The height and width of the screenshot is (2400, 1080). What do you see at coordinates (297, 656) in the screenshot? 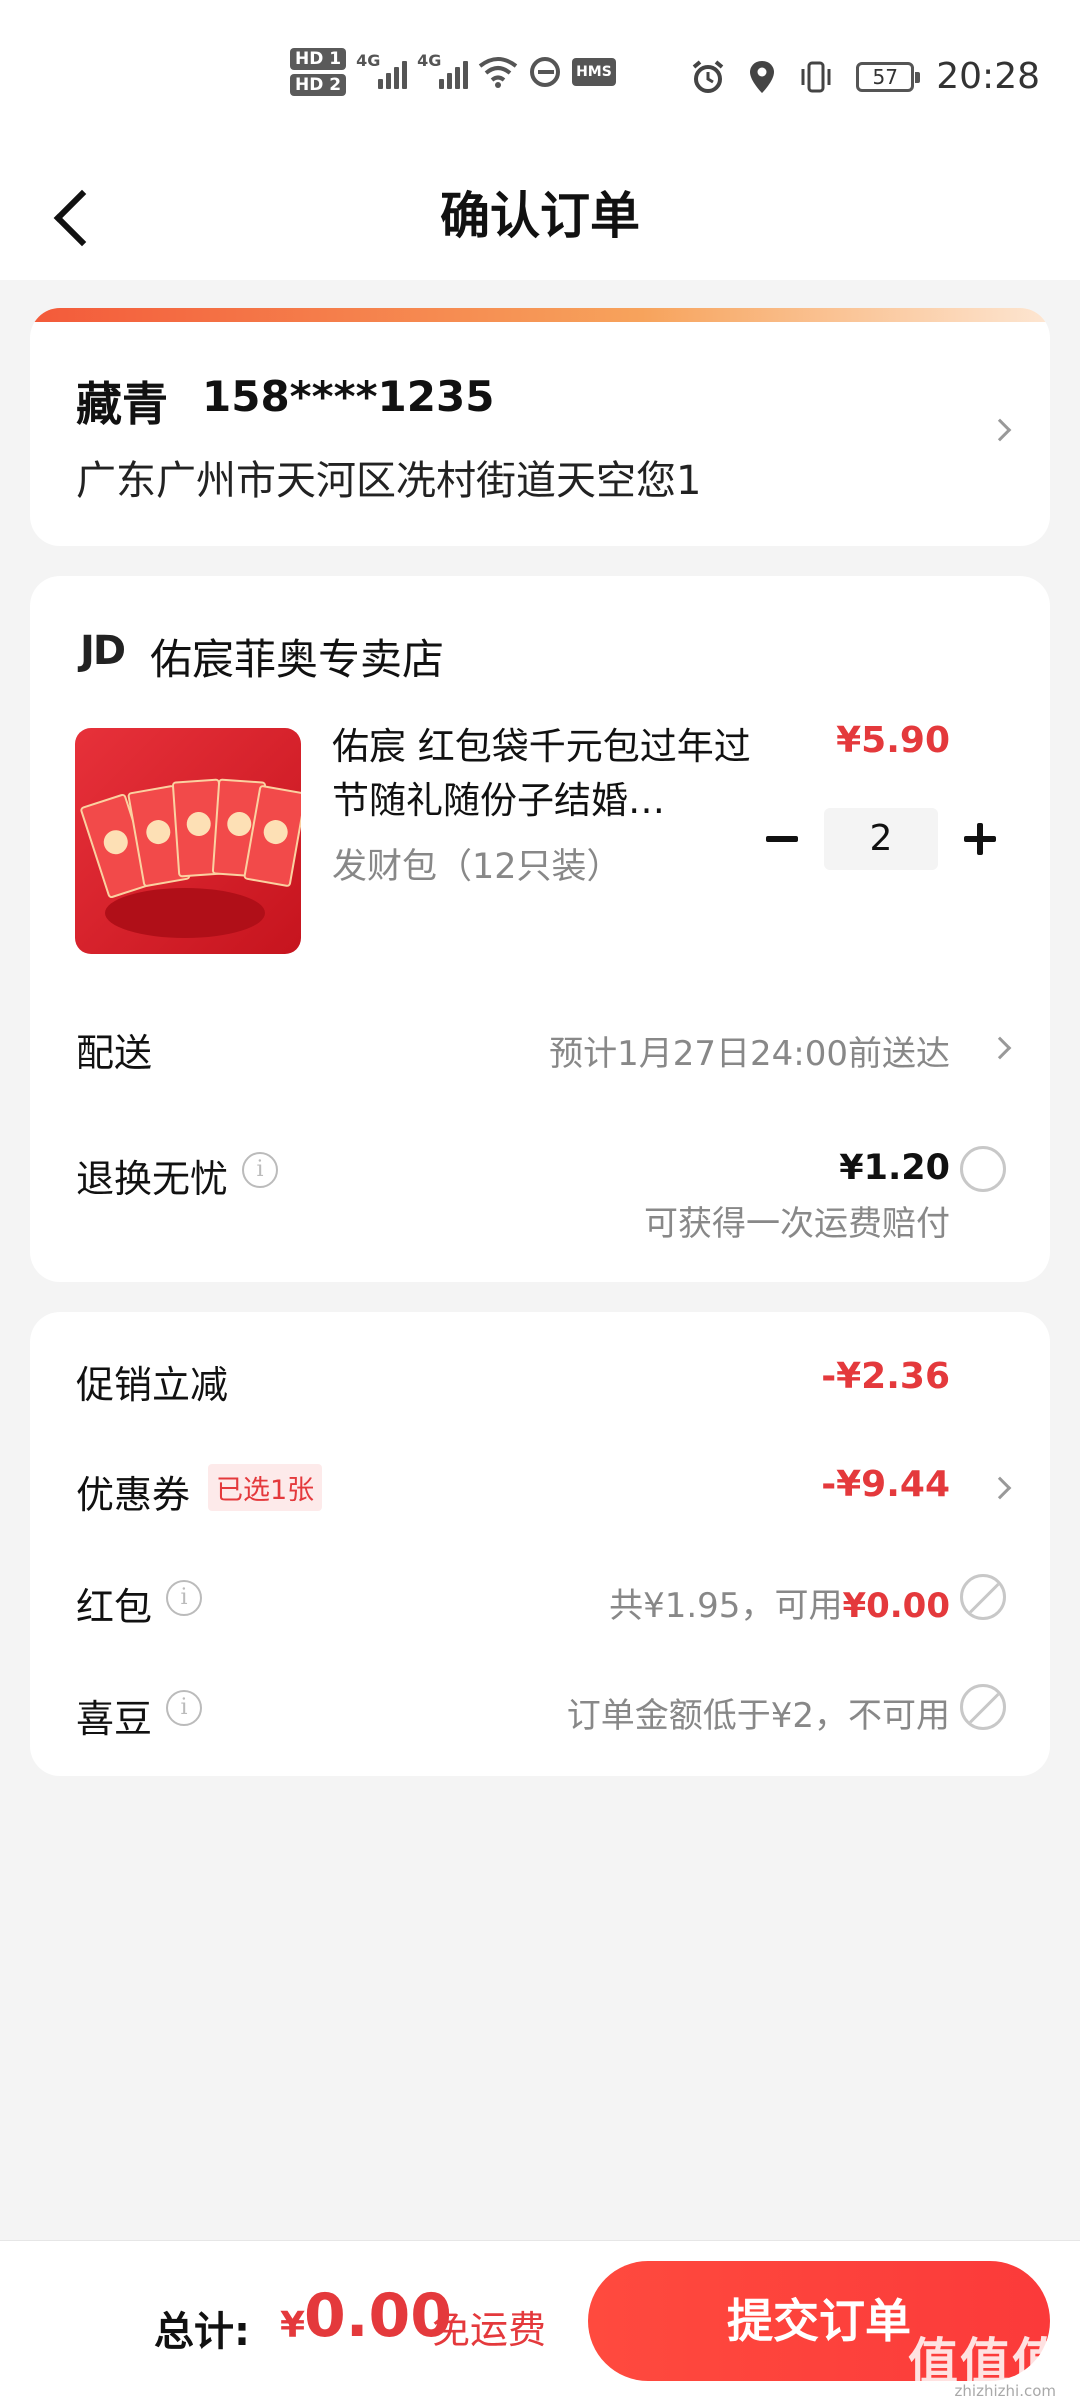
I see `shop-name: 佑宸菲奥专卖店` at bounding box center [297, 656].